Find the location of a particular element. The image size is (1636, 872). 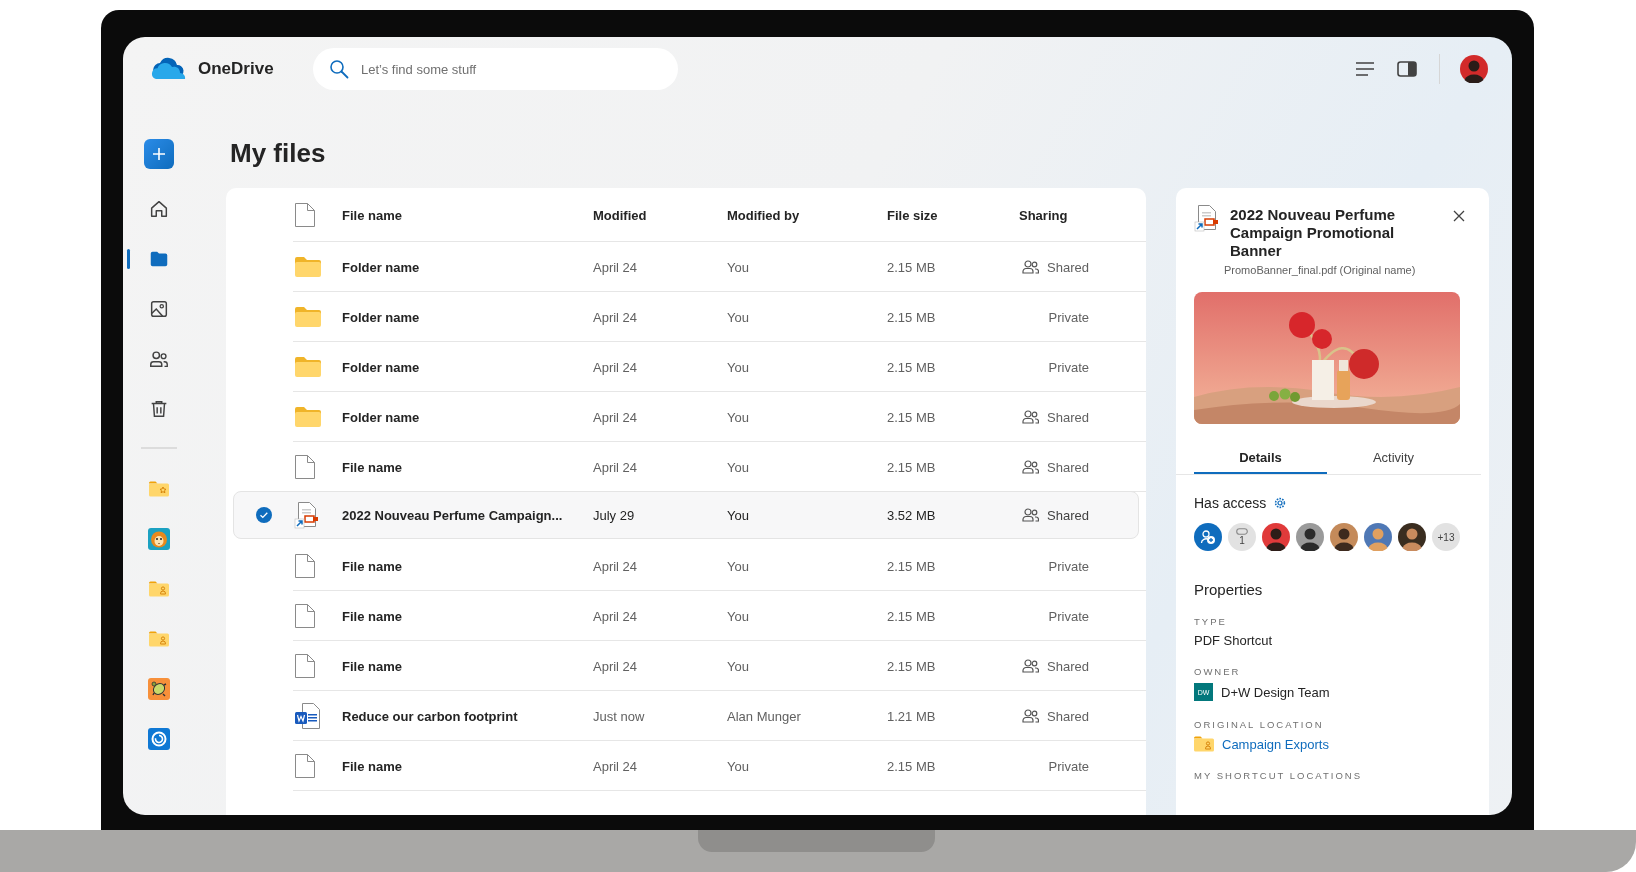

property-value: PDF Shortcut is located at coordinates (1233, 640).